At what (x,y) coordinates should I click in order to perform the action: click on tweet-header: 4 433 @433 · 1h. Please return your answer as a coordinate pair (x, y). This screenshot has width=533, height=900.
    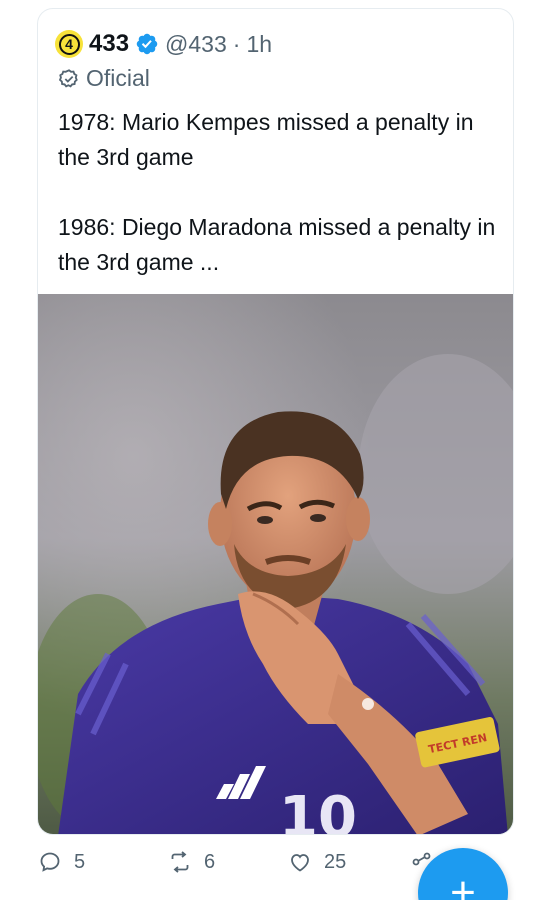
    Looking at the image, I should click on (163, 44).